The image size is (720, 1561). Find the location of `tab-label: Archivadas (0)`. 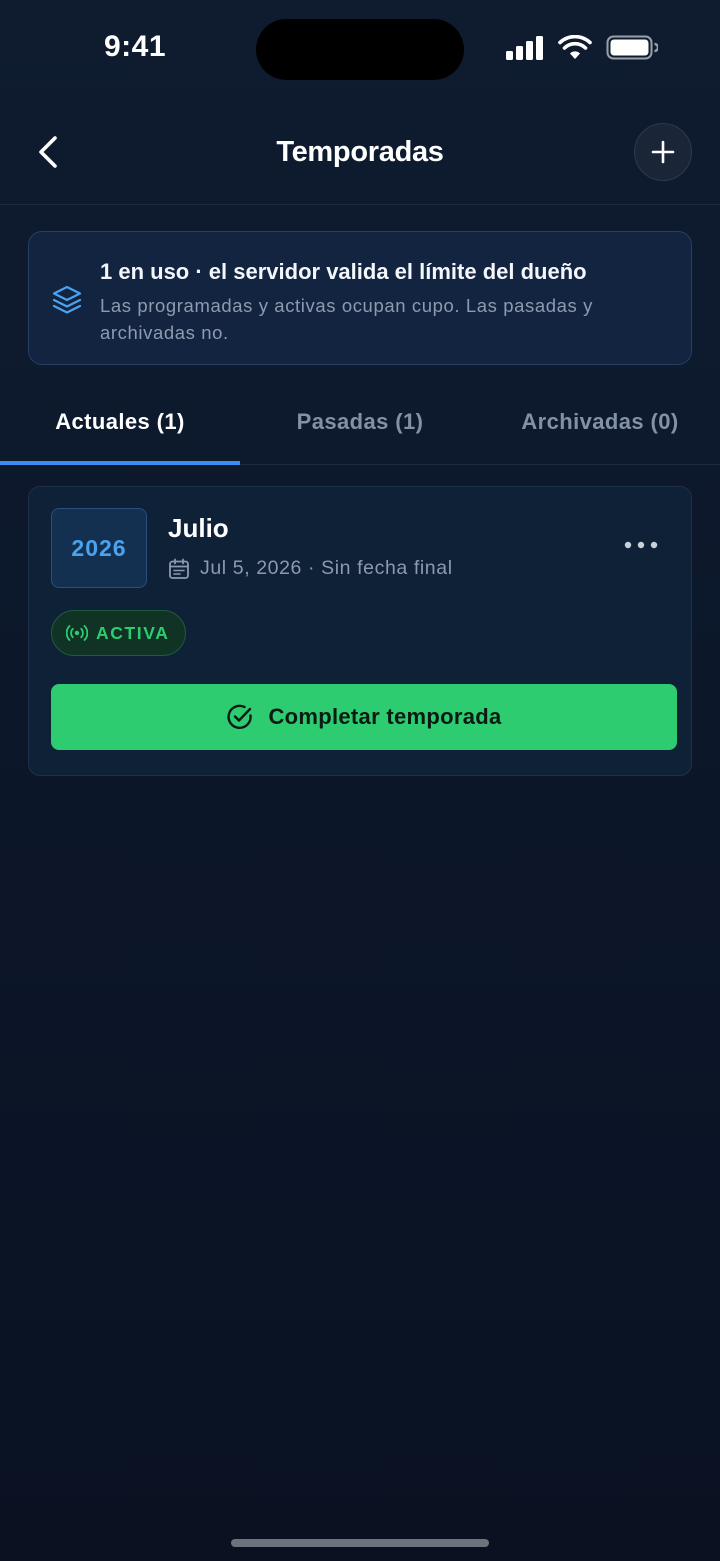

tab-label: Archivadas (0) is located at coordinates (600, 421).